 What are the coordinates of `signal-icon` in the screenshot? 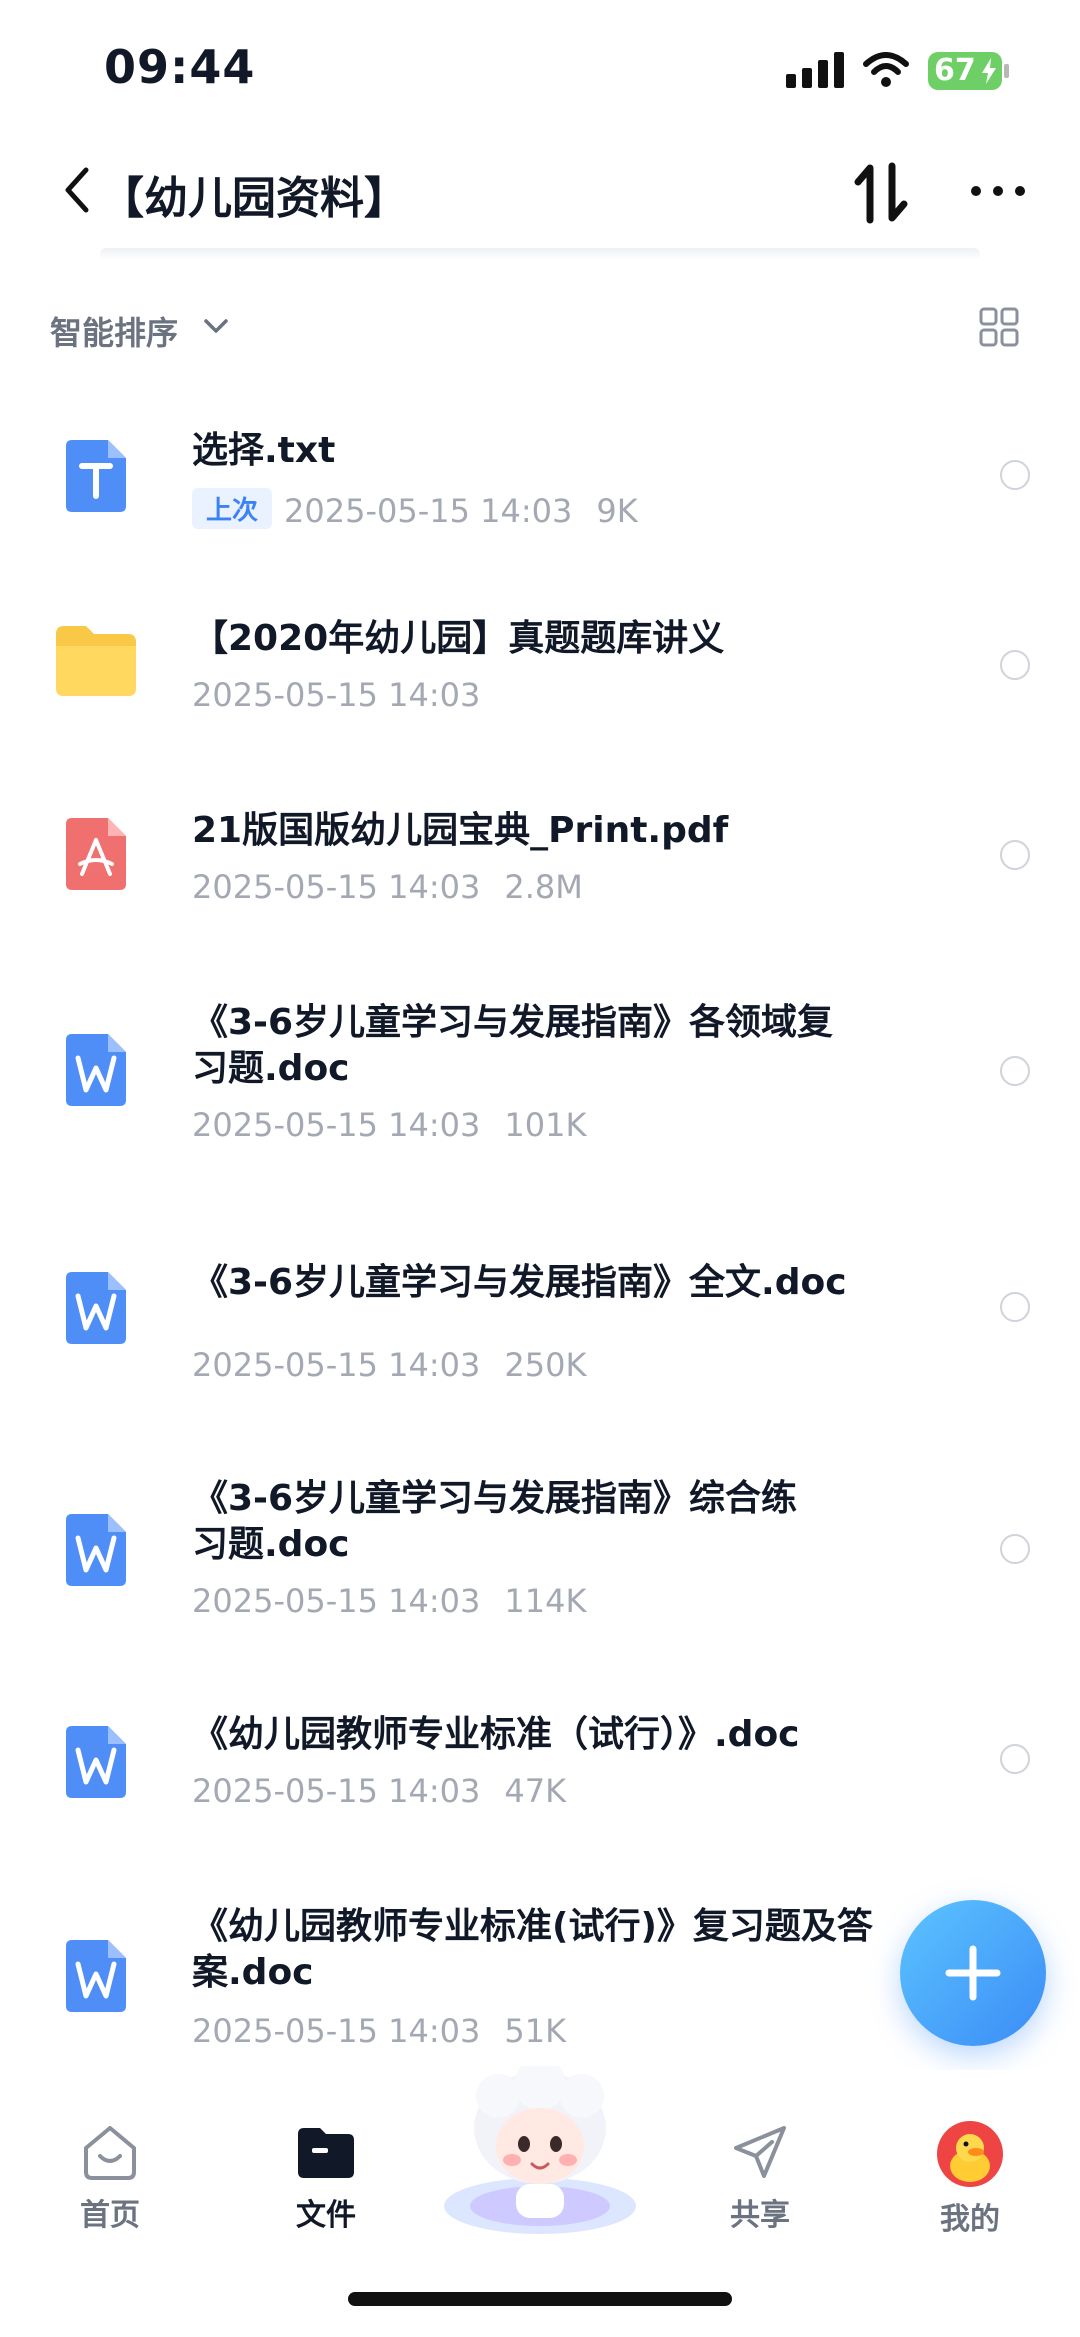 It's located at (815, 70).